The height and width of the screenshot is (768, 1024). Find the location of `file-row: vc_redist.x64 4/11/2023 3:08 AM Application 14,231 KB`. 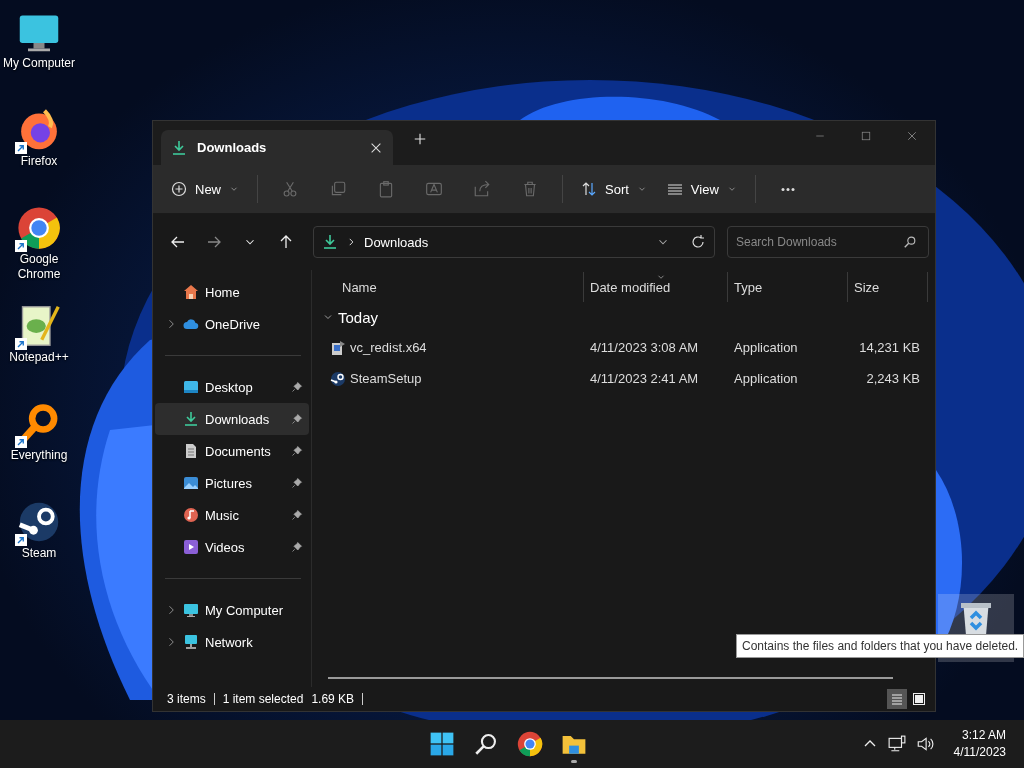

file-row: vc_redist.x64 4/11/2023 3:08 AM Application 14,231 KB is located at coordinates (626, 347).